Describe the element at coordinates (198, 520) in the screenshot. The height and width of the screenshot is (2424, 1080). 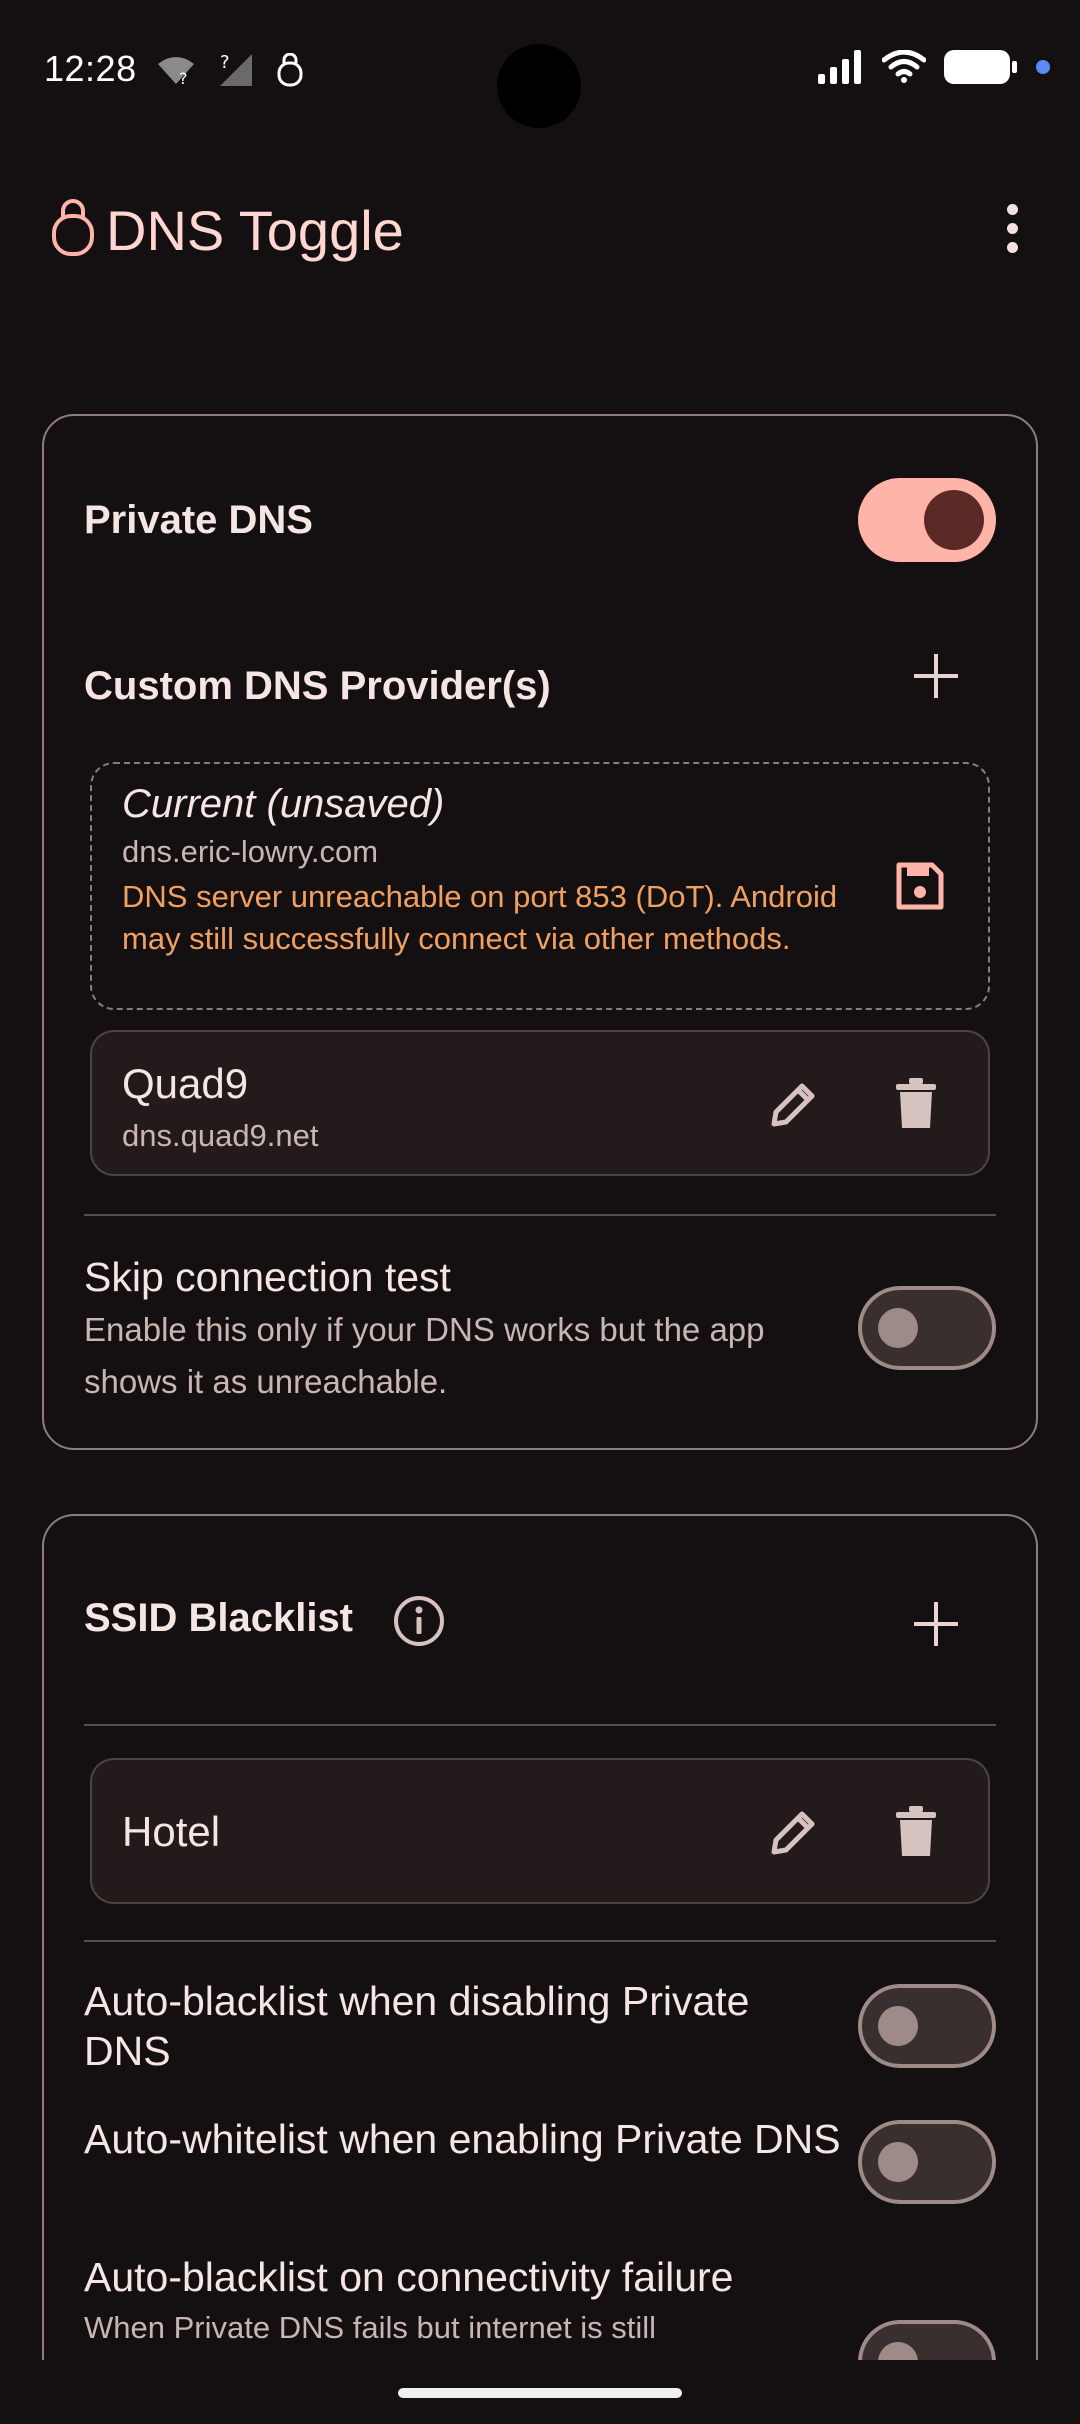
I see `private-dns-label: Private DNS` at that location.